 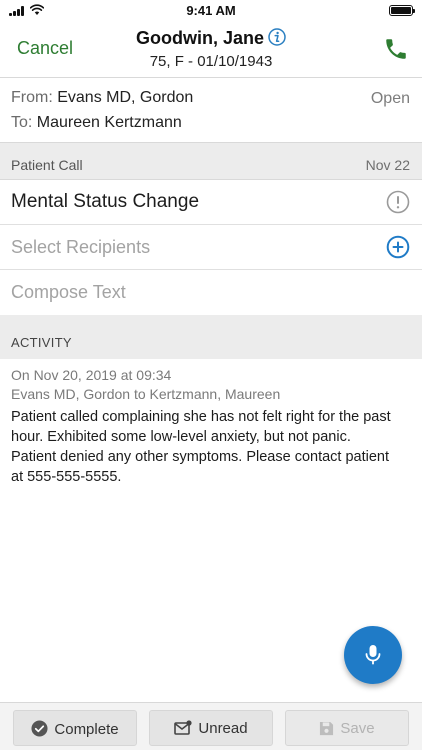 I want to click on save-button: Save, so click(x=347, y=728).